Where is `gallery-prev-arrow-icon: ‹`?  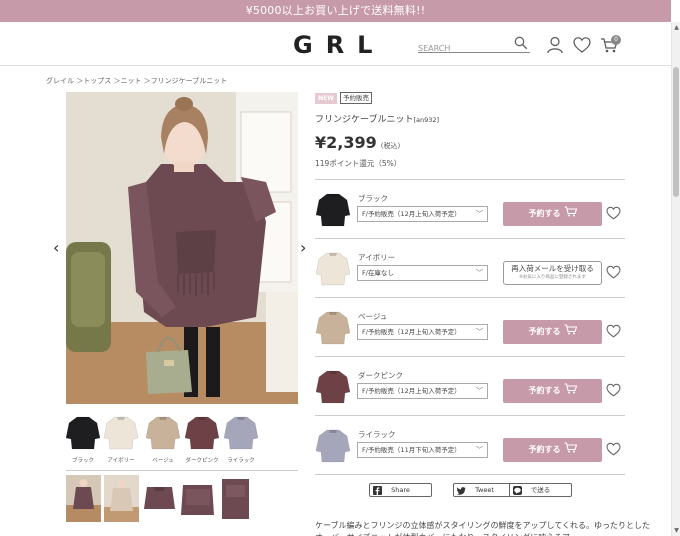
gallery-prev-arrow-icon: ‹ is located at coordinates (56, 248).